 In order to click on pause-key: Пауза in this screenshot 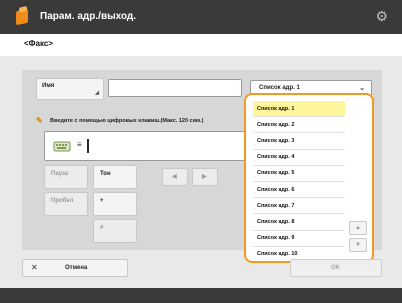, I will do `click(66, 177)`.